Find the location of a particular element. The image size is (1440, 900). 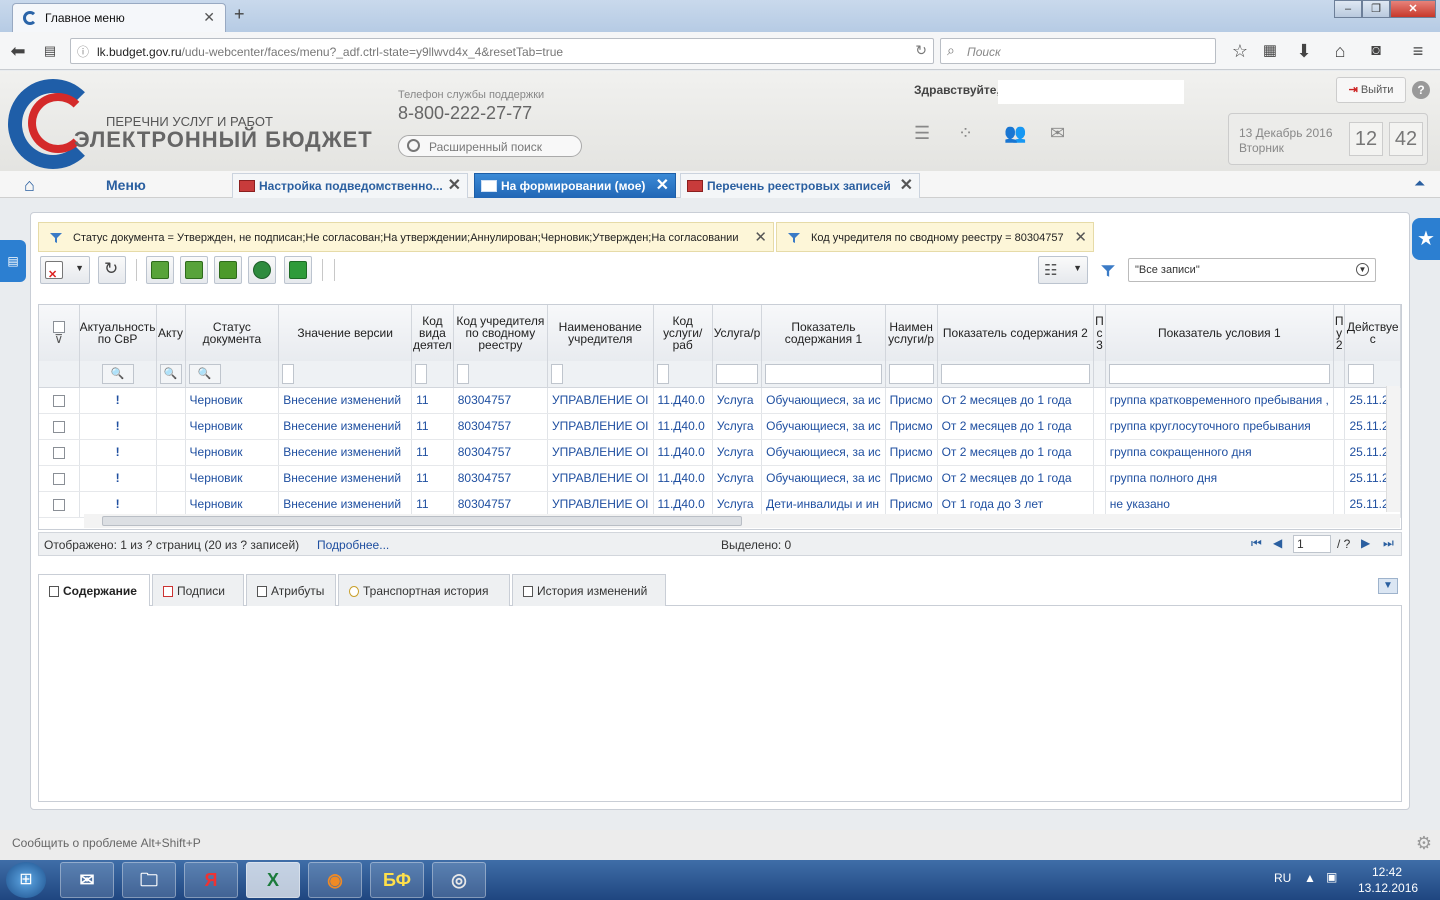

browser-tab: Главное меню ✕ is located at coordinates (119, 17).